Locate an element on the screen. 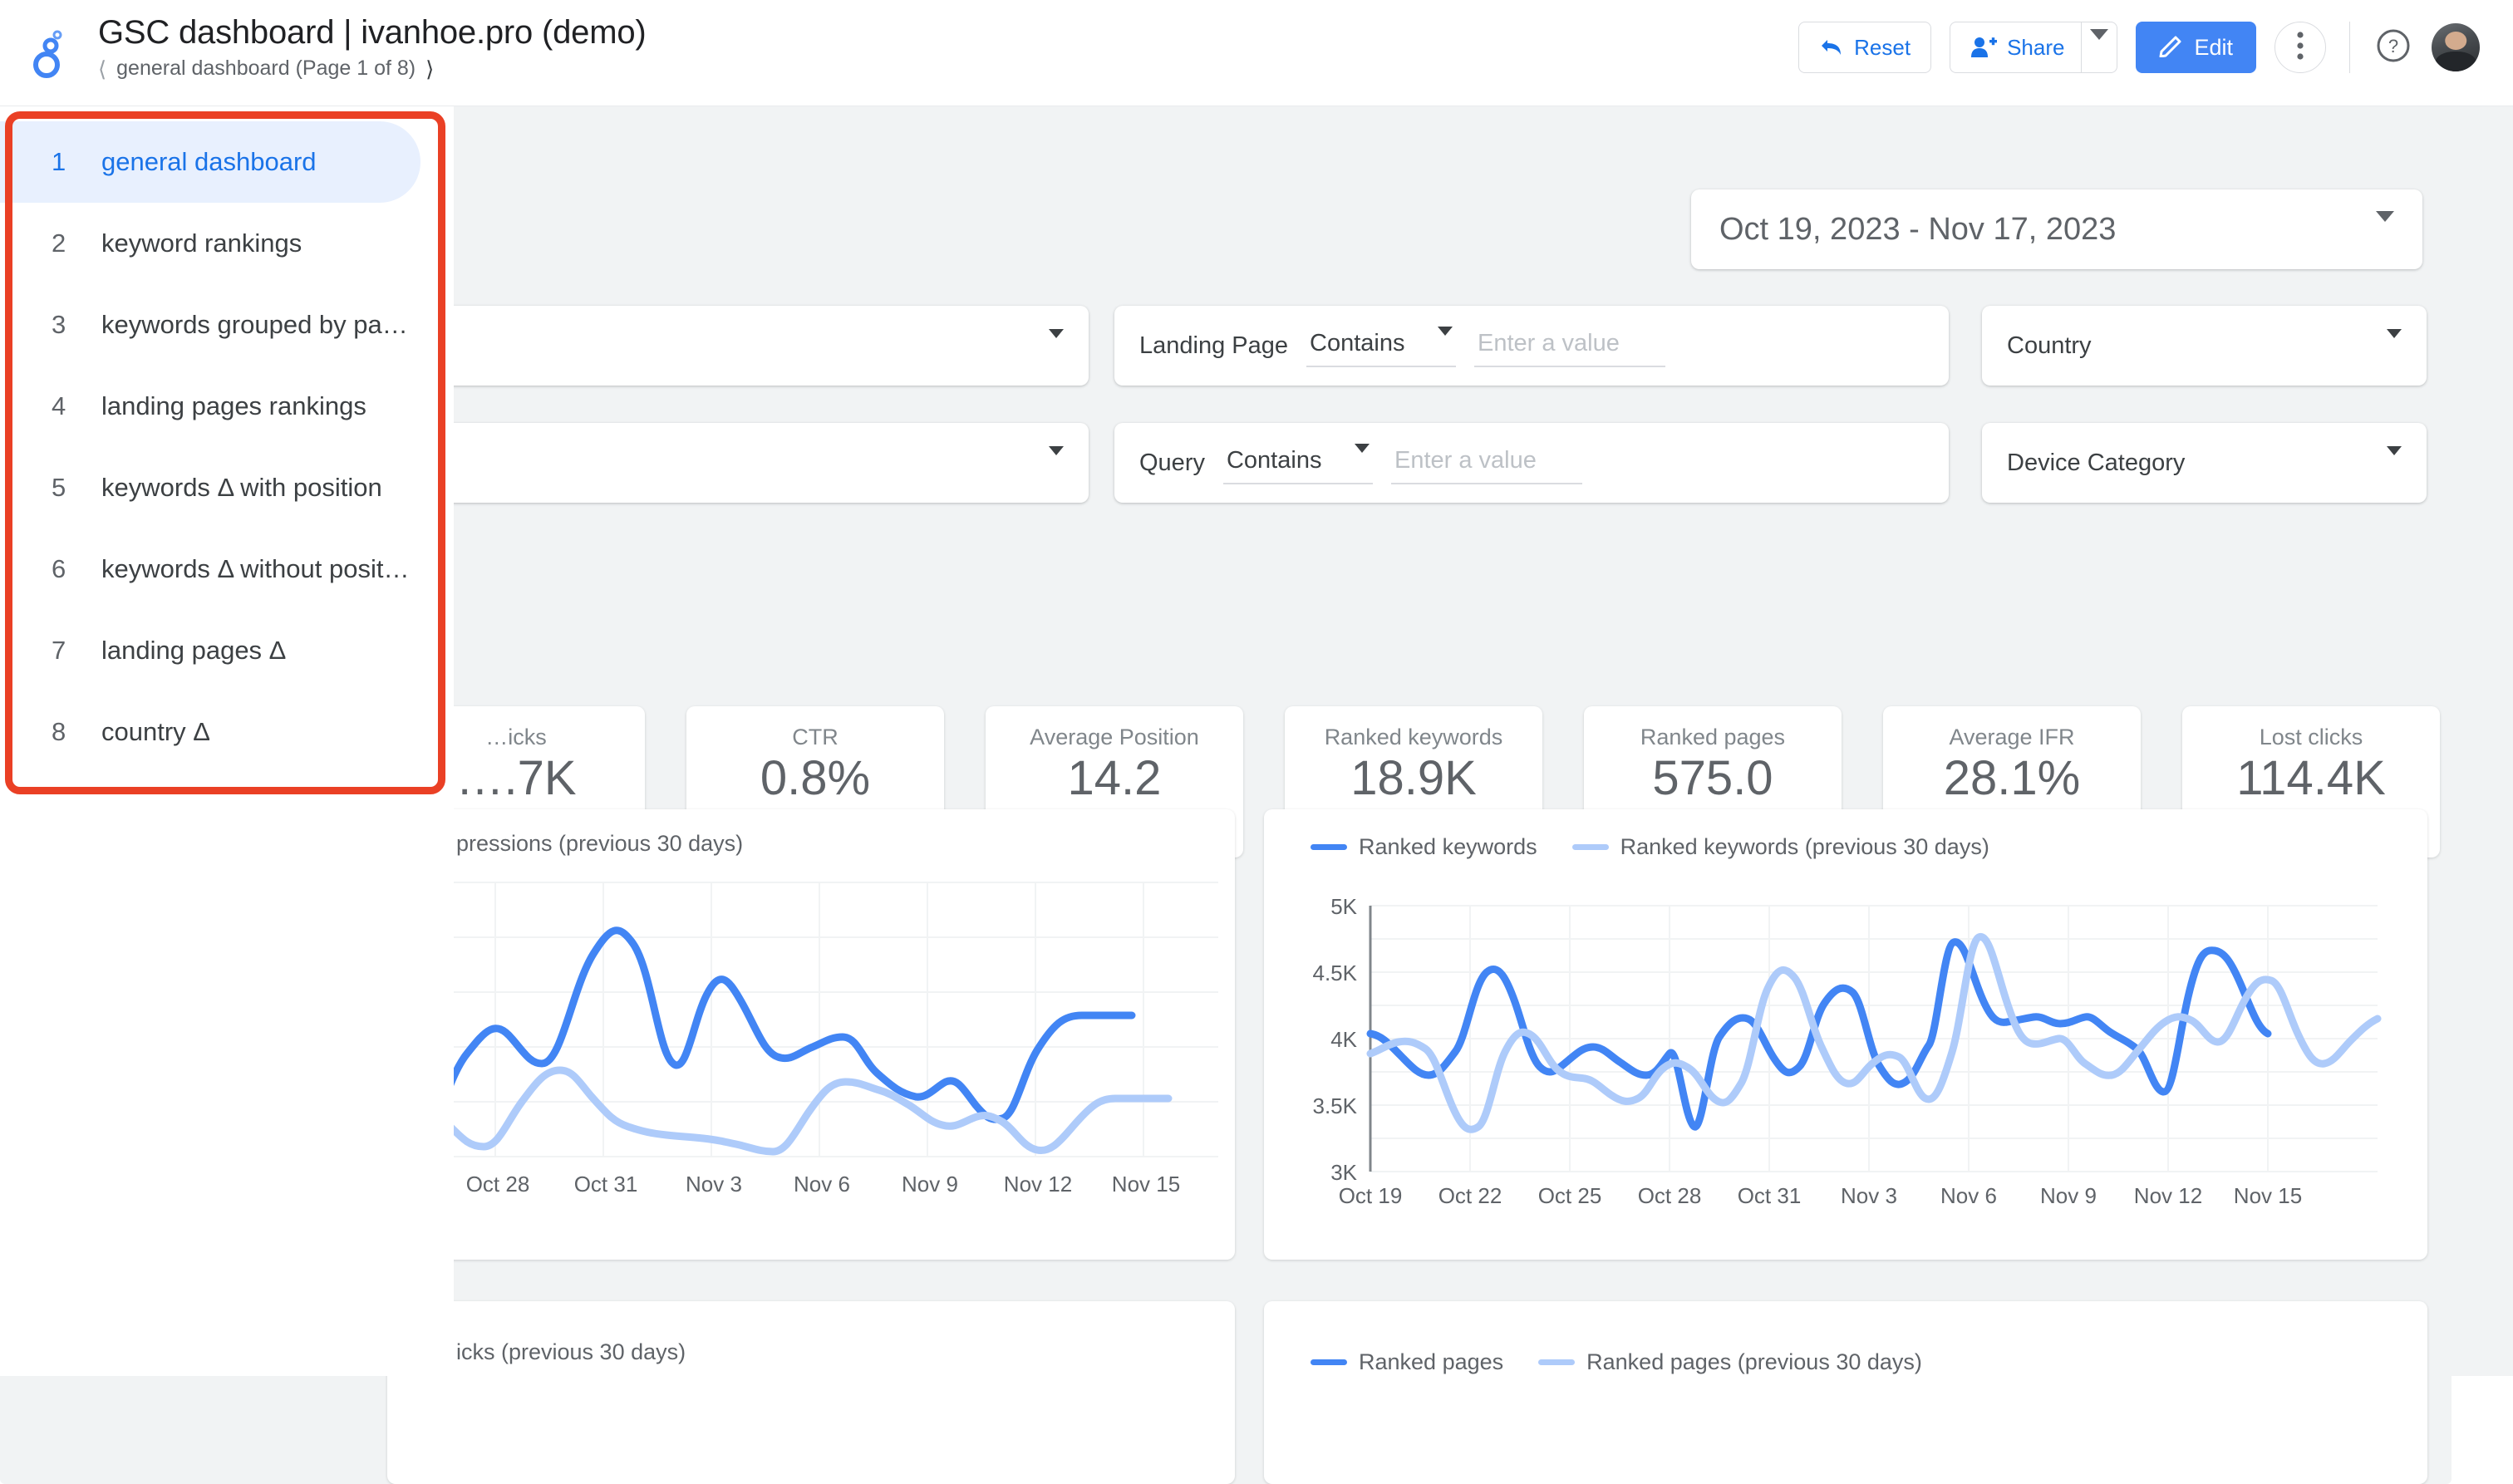 This screenshot has height=1484, width=2513. scorecard-label: Ranked pages is located at coordinates (1713, 737).